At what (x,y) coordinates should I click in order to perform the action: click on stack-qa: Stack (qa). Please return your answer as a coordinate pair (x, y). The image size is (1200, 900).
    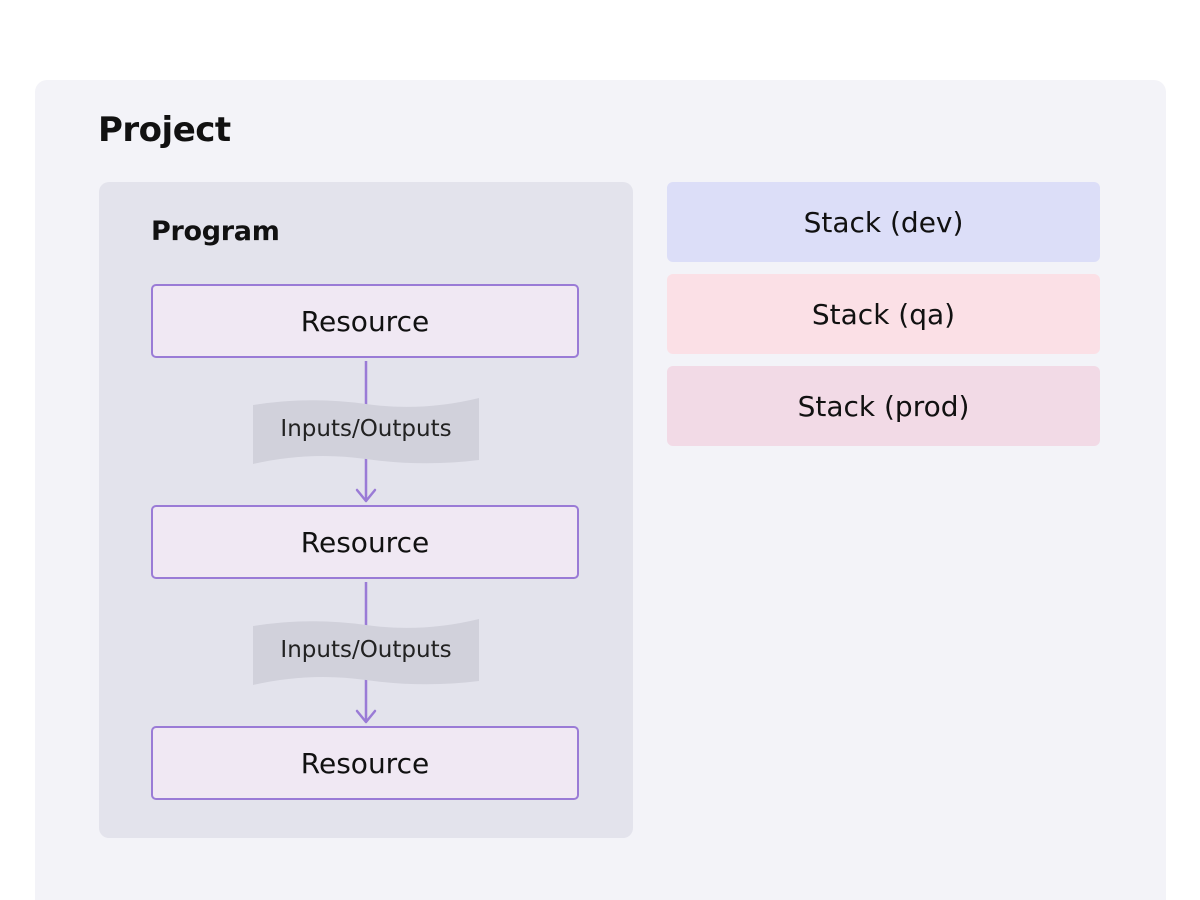
    Looking at the image, I should click on (883, 314).